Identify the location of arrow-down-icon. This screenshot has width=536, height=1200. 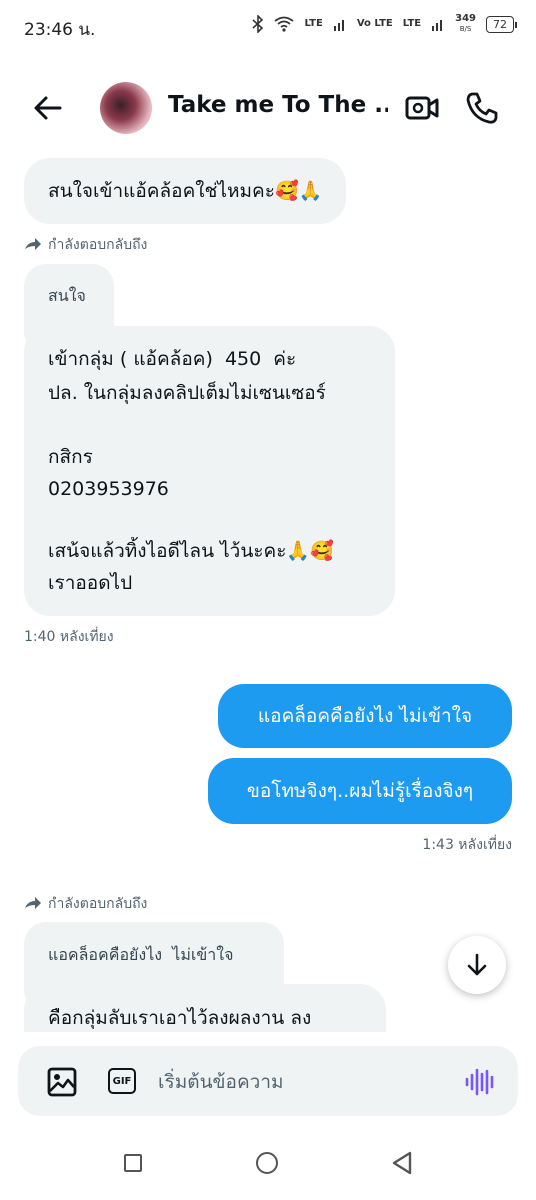
(477, 964).